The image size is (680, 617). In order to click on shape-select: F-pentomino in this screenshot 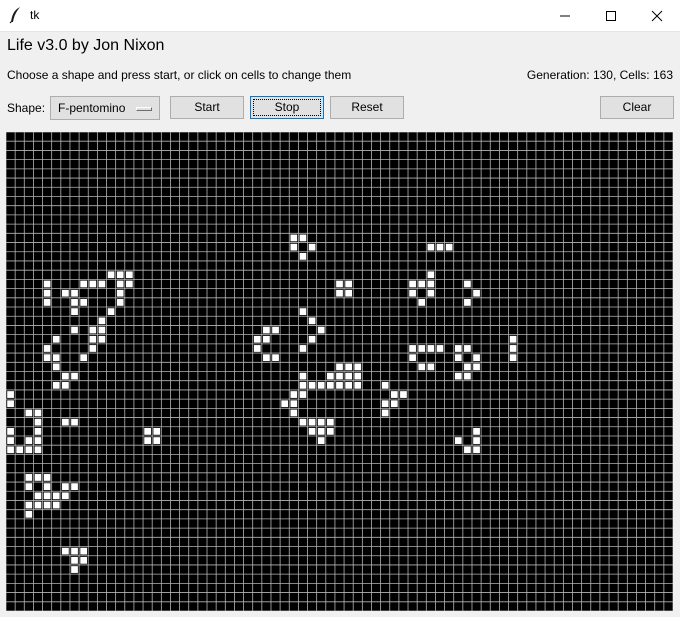, I will do `click(105, 108)`.